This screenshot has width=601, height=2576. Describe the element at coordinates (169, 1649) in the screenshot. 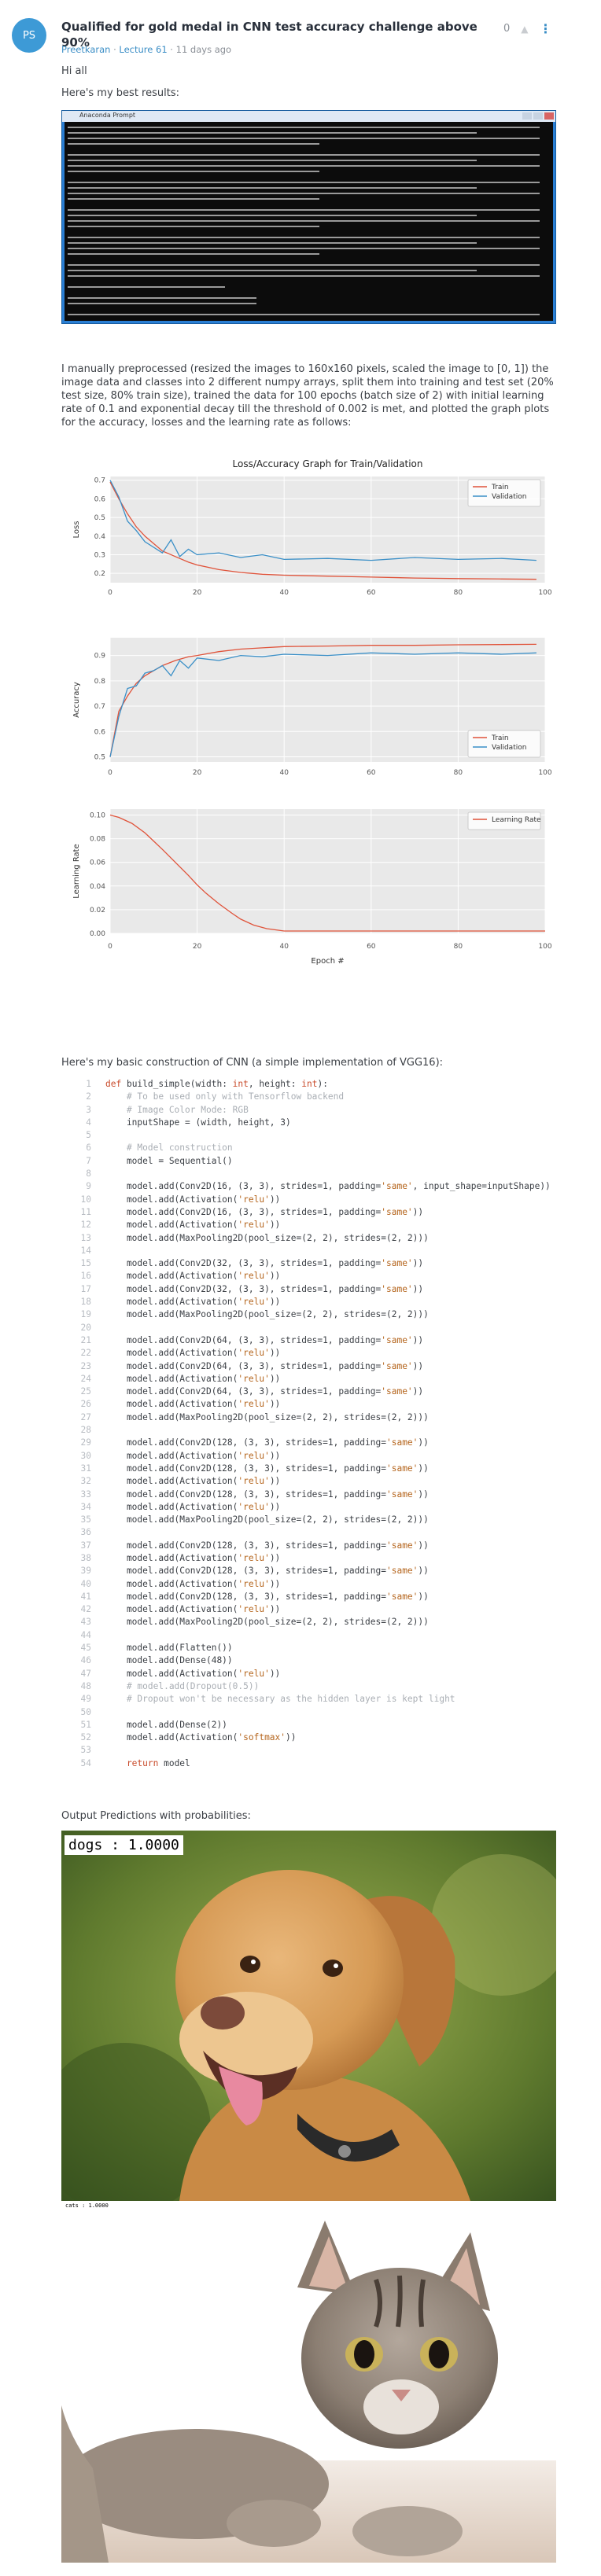

I see `code-token: model.add(Flatten())` at that location.